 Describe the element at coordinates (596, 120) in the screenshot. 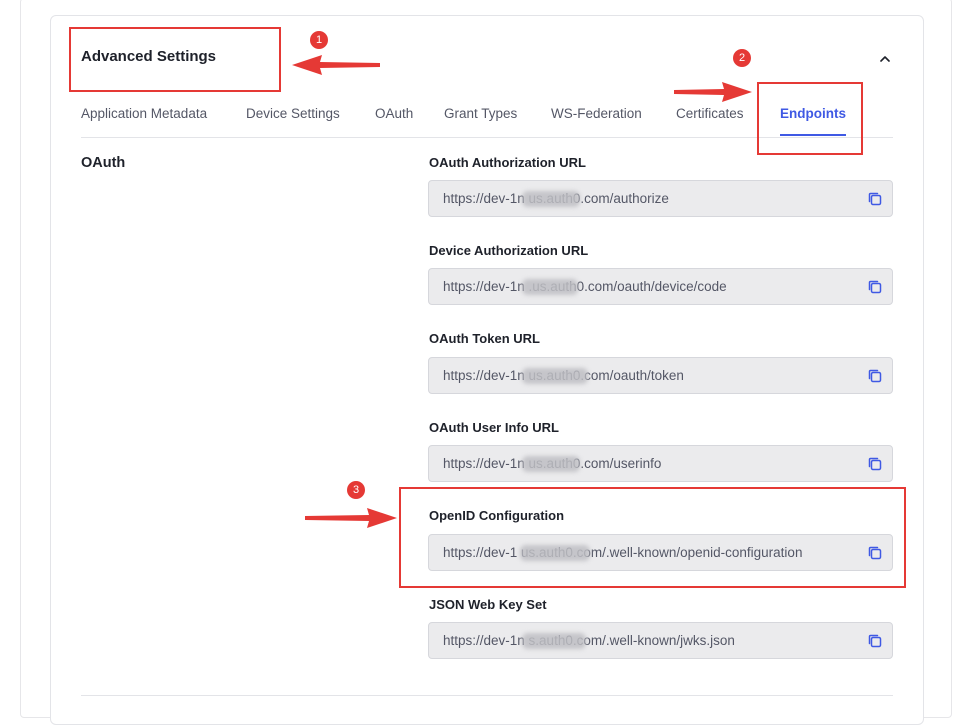

I see `tab-ws-federation: WS-Federation` at that location.